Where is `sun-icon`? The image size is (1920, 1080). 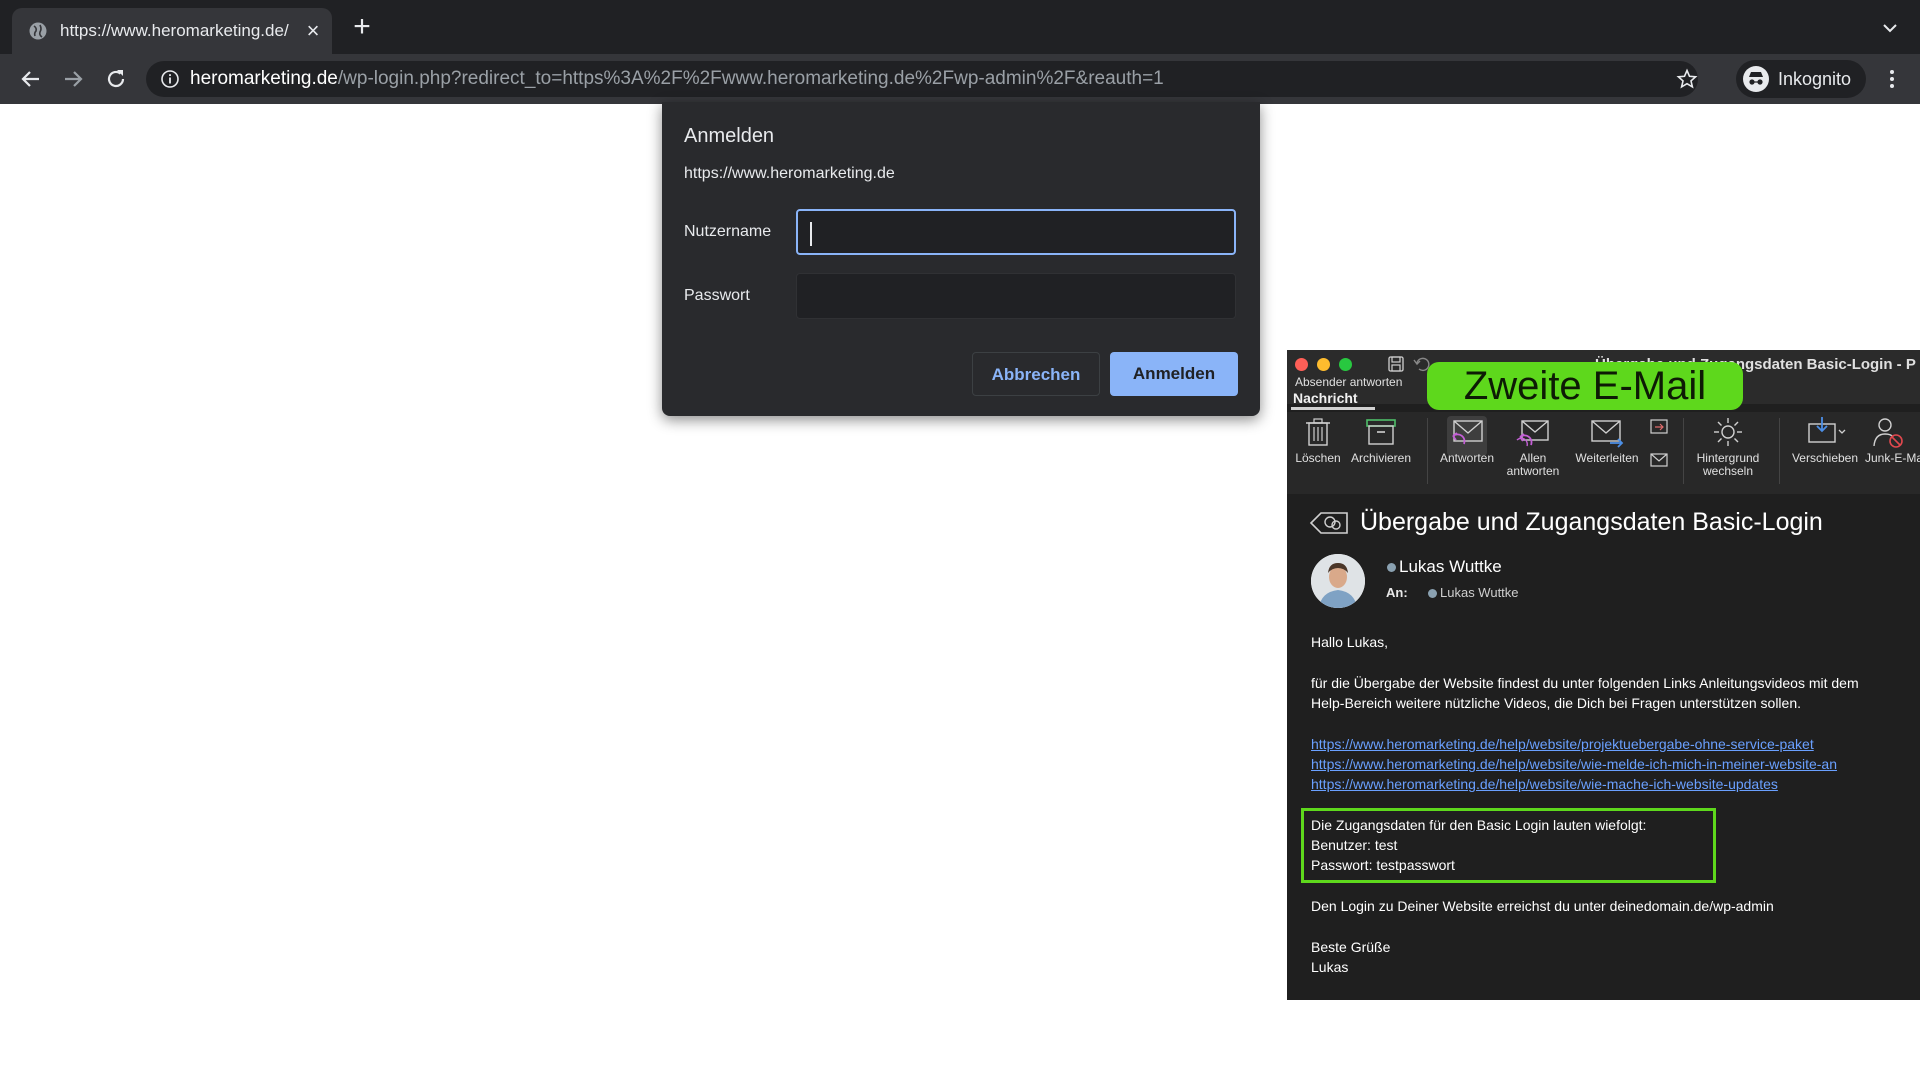 sun-icon is located at coordinates (1728, 432).